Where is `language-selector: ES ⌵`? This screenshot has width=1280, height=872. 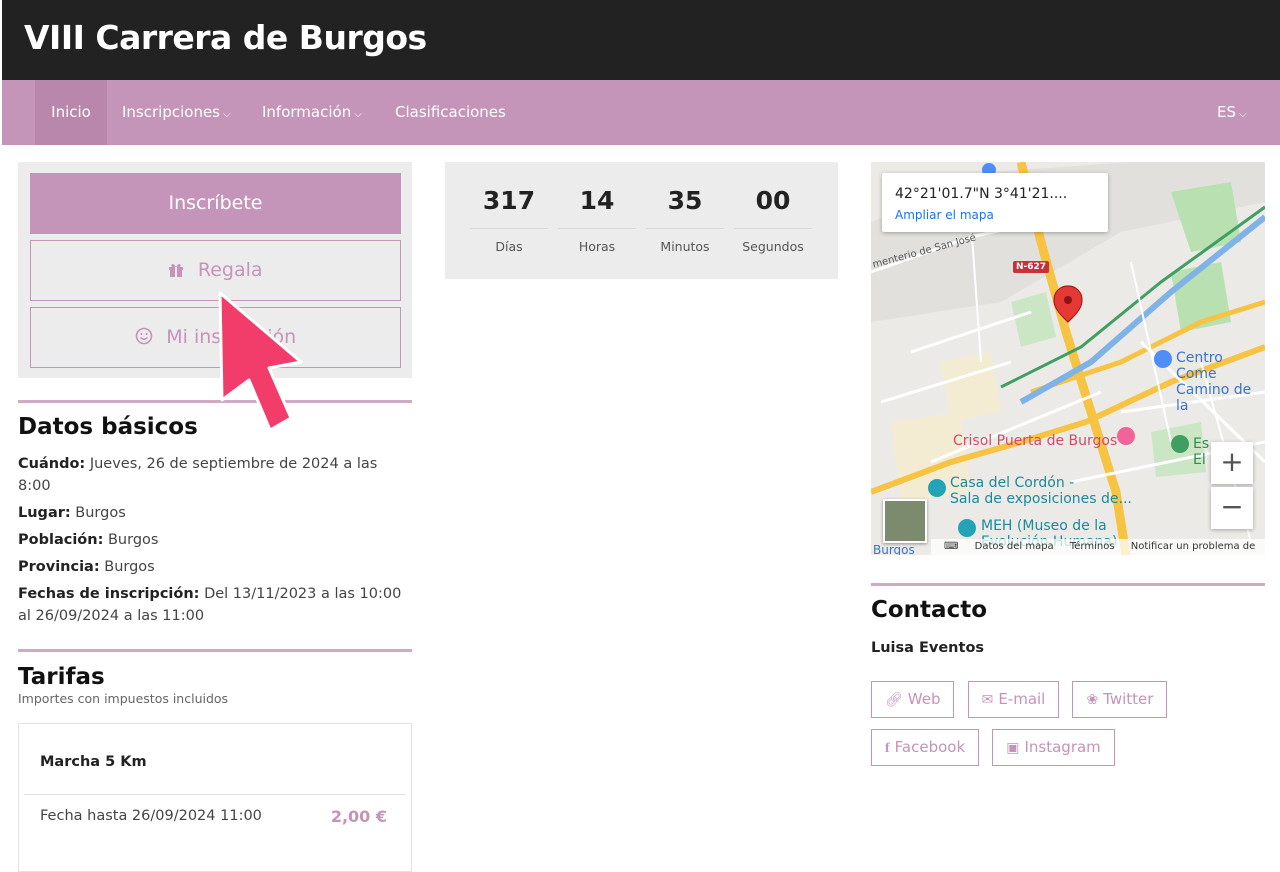
language-selector: ES ⌵ is located at coordinates (1232, 112).